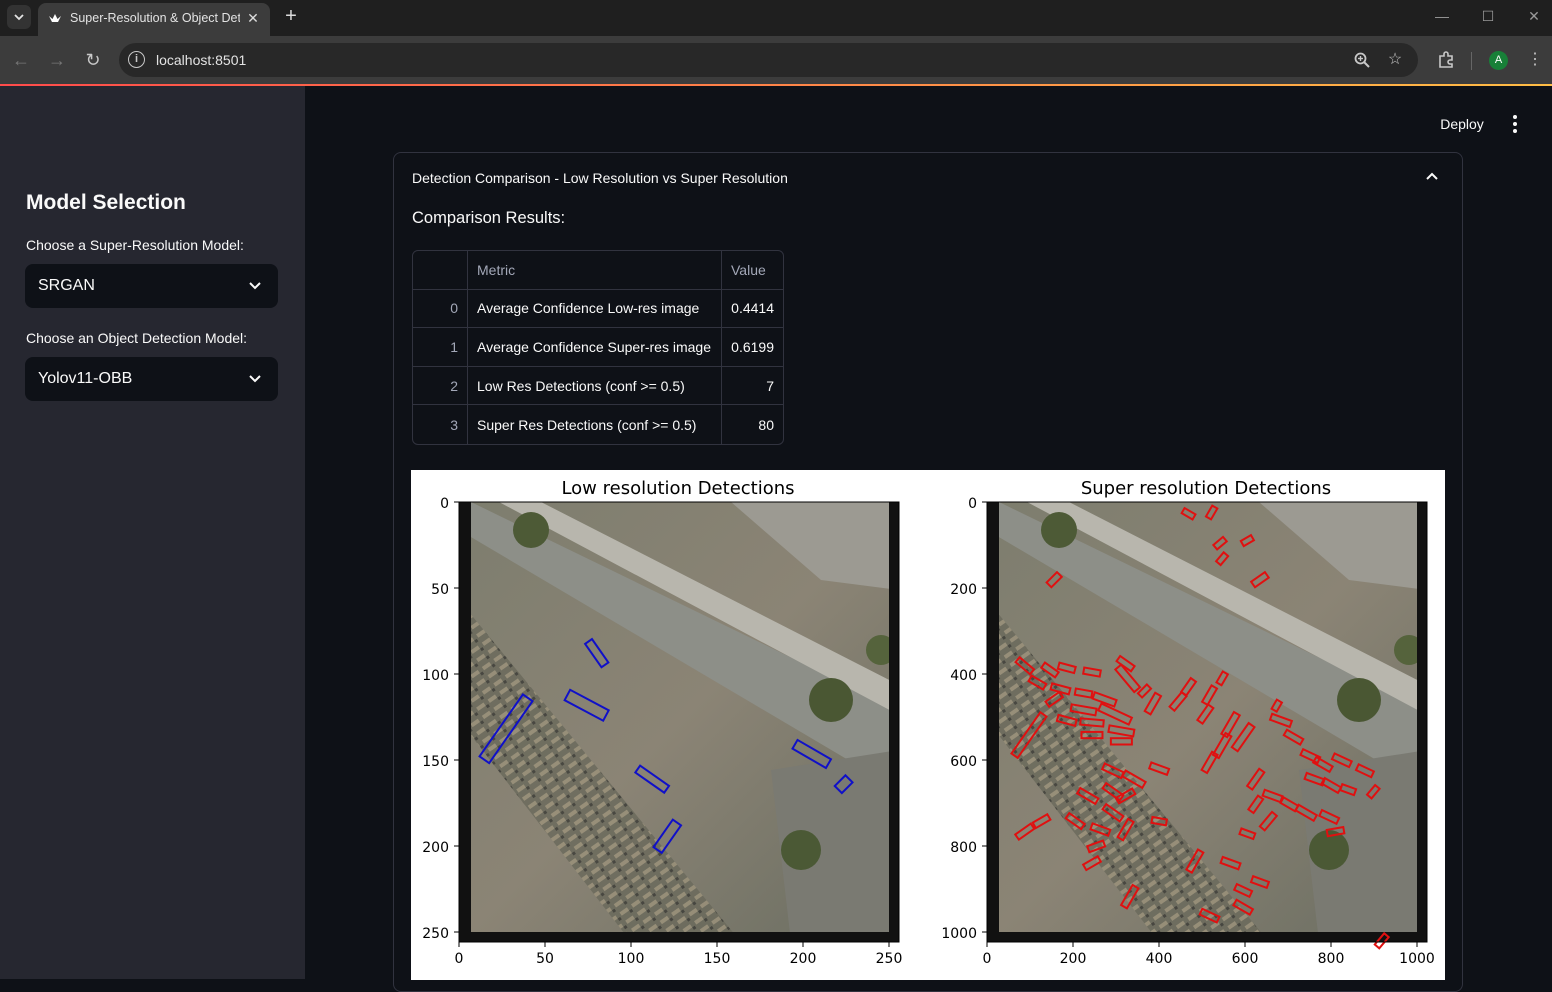  I want to click on x-tick-label: 600, so click(1245, 959).